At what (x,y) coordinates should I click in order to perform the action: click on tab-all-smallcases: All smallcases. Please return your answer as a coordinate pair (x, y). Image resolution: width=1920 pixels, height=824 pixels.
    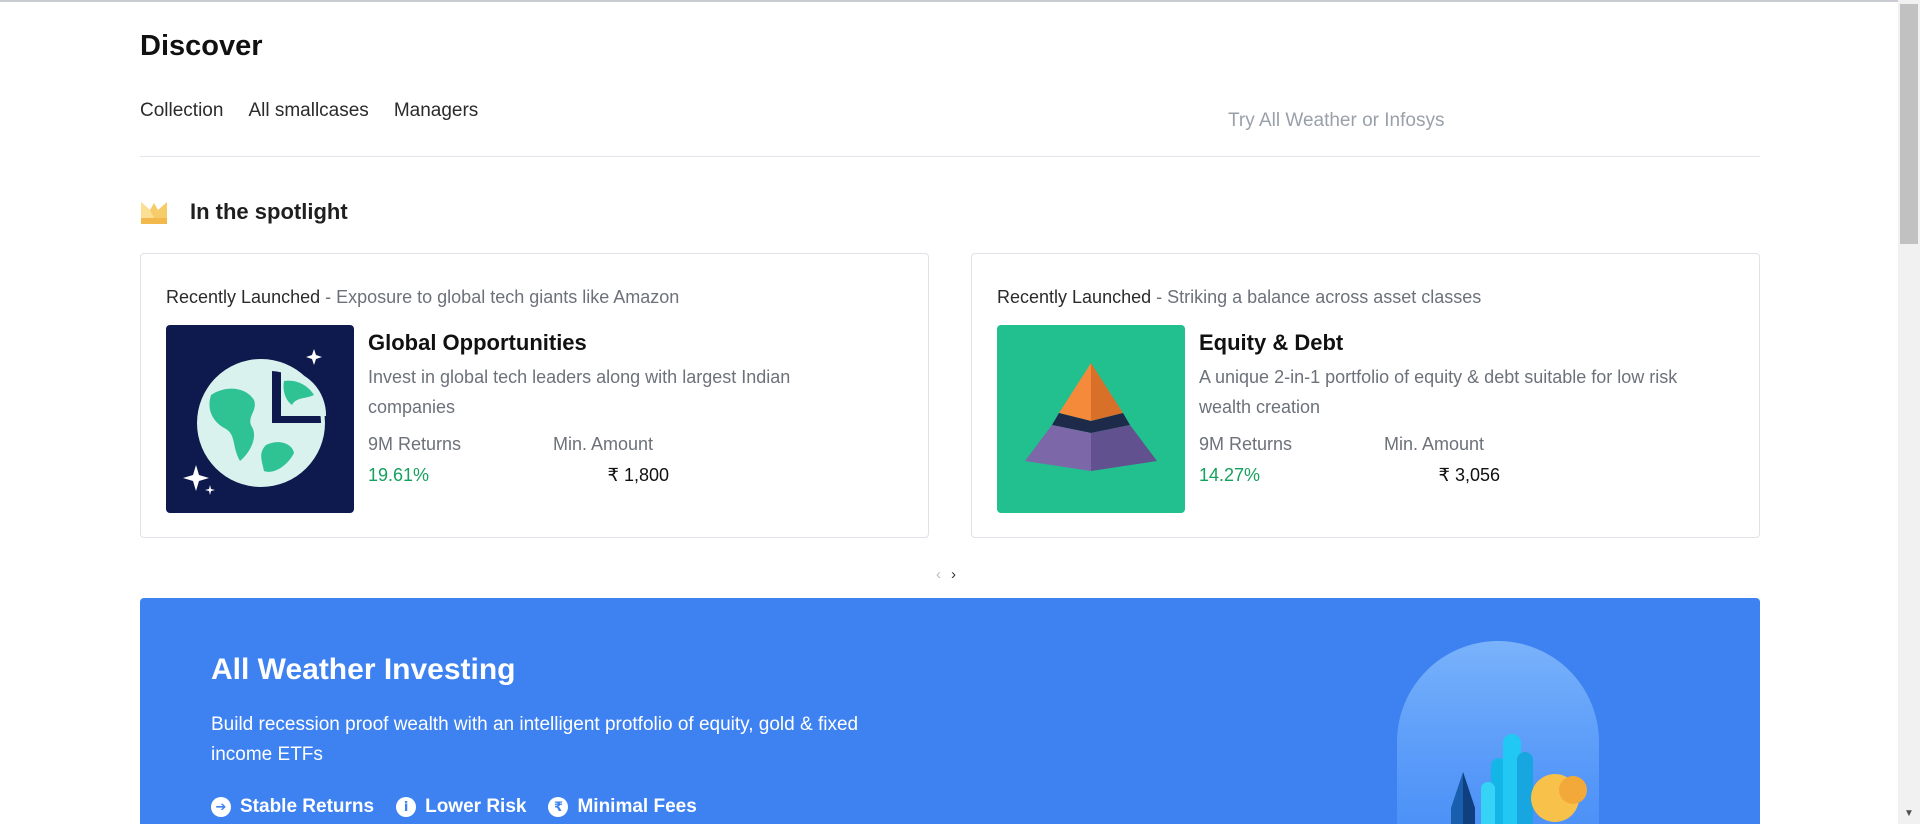
    Looking at the image, I should click on (308, 111).